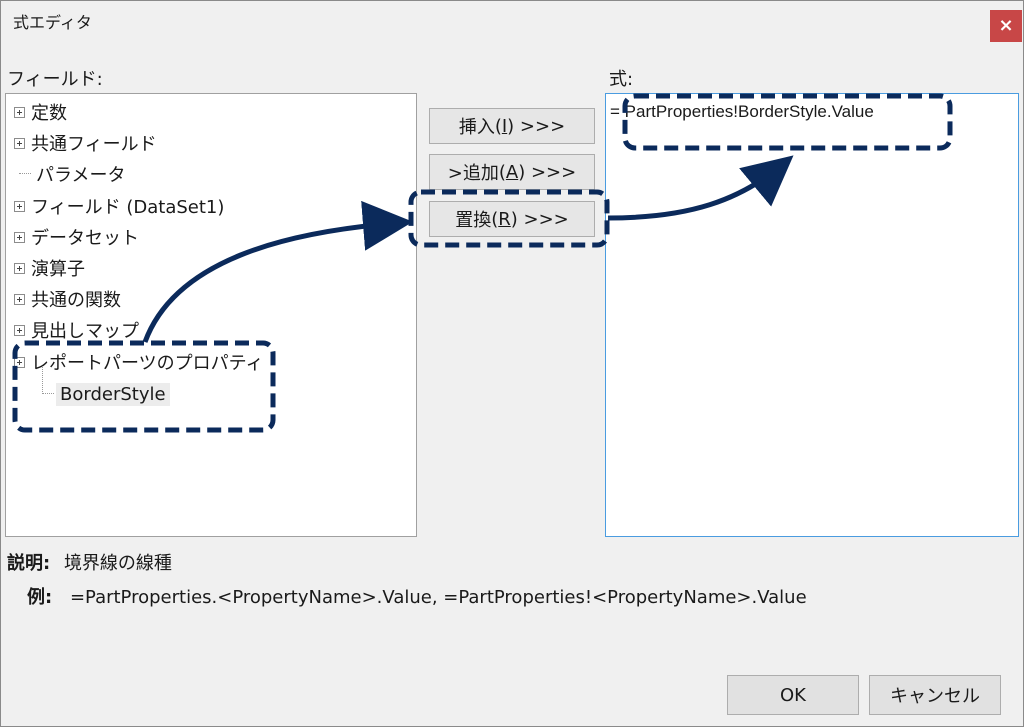 Image resolution: width=1024 pixels, height=727 pixels. I want to click on replace-accesskey: R, so click(504, 219).